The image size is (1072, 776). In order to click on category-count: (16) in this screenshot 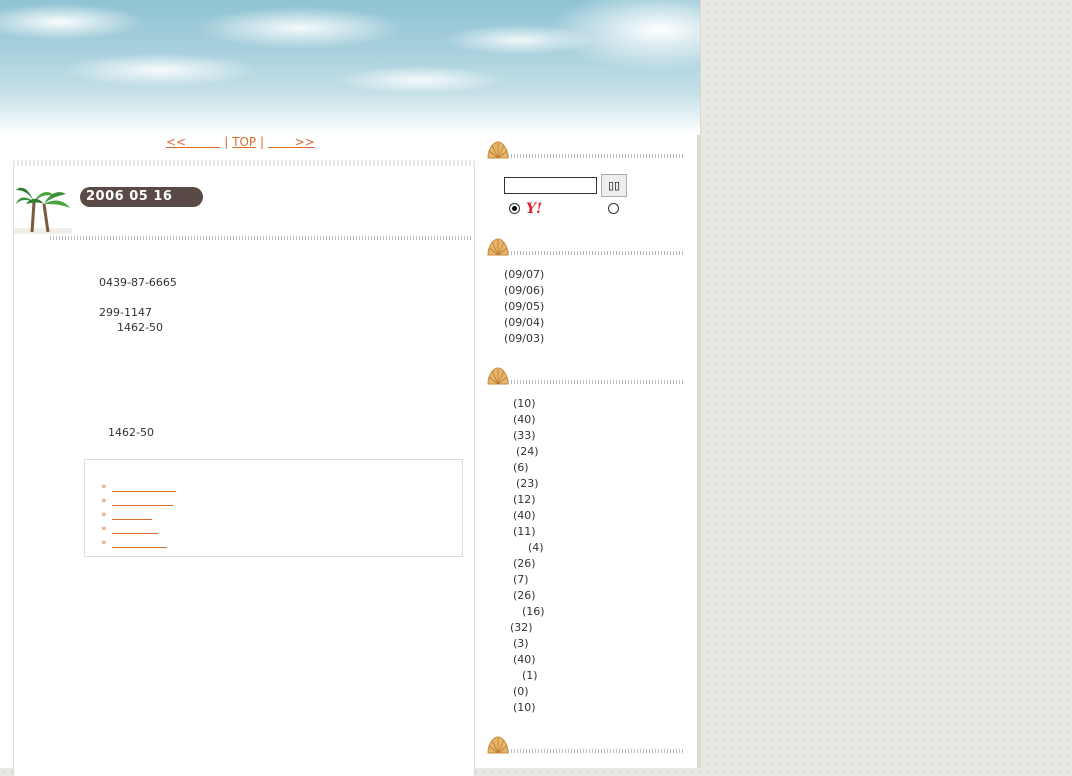, I will do `click(524, 612)`.